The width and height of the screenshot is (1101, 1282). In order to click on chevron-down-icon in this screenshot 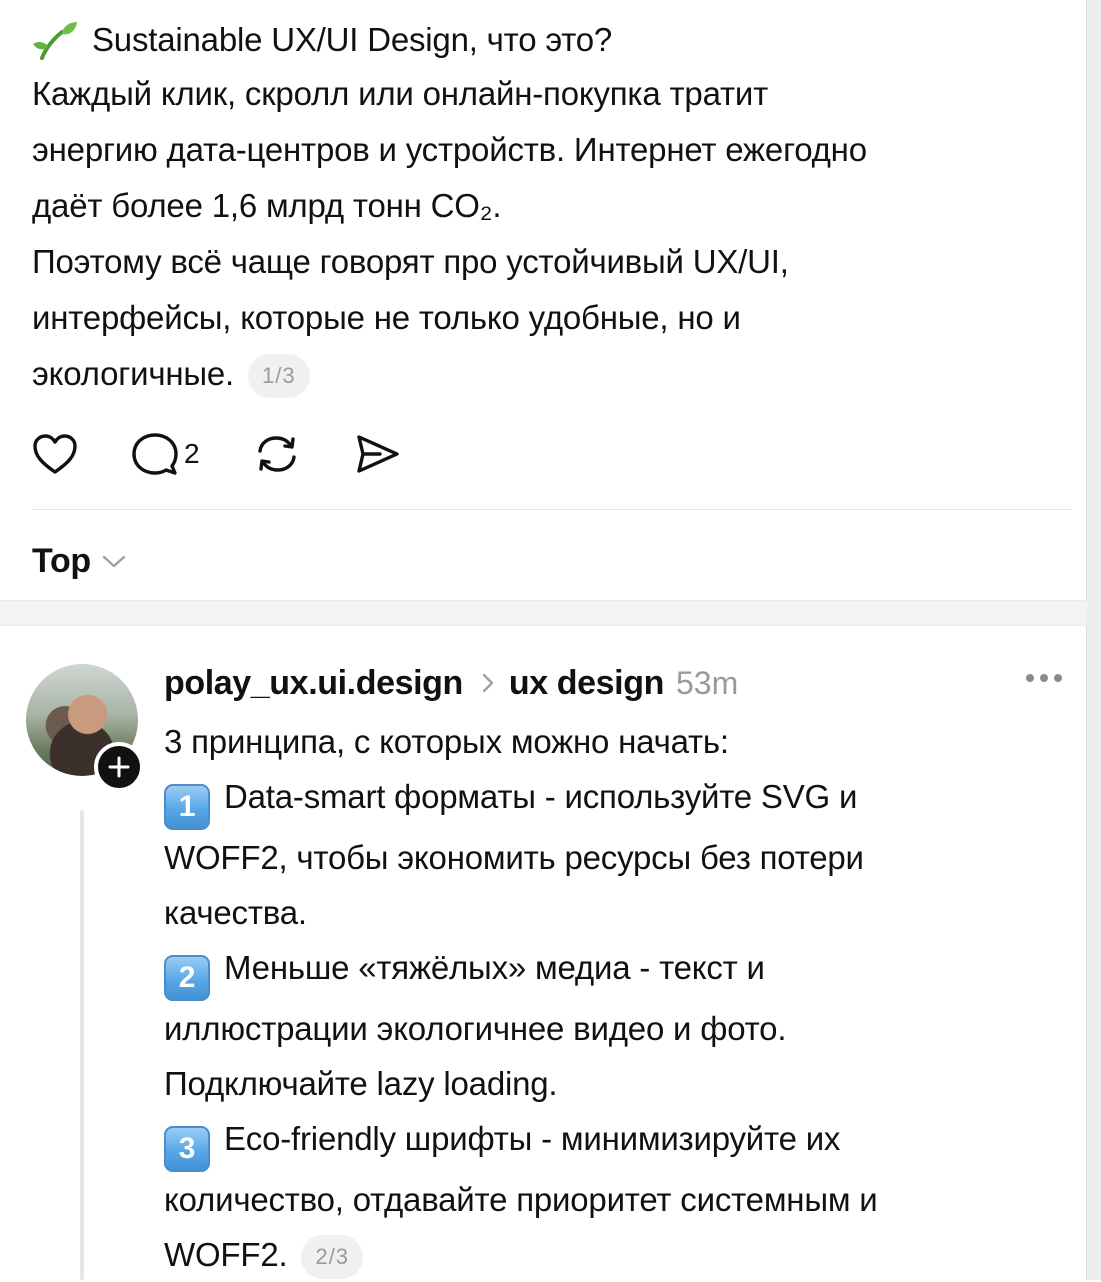, I will do `click(114, 561)`.